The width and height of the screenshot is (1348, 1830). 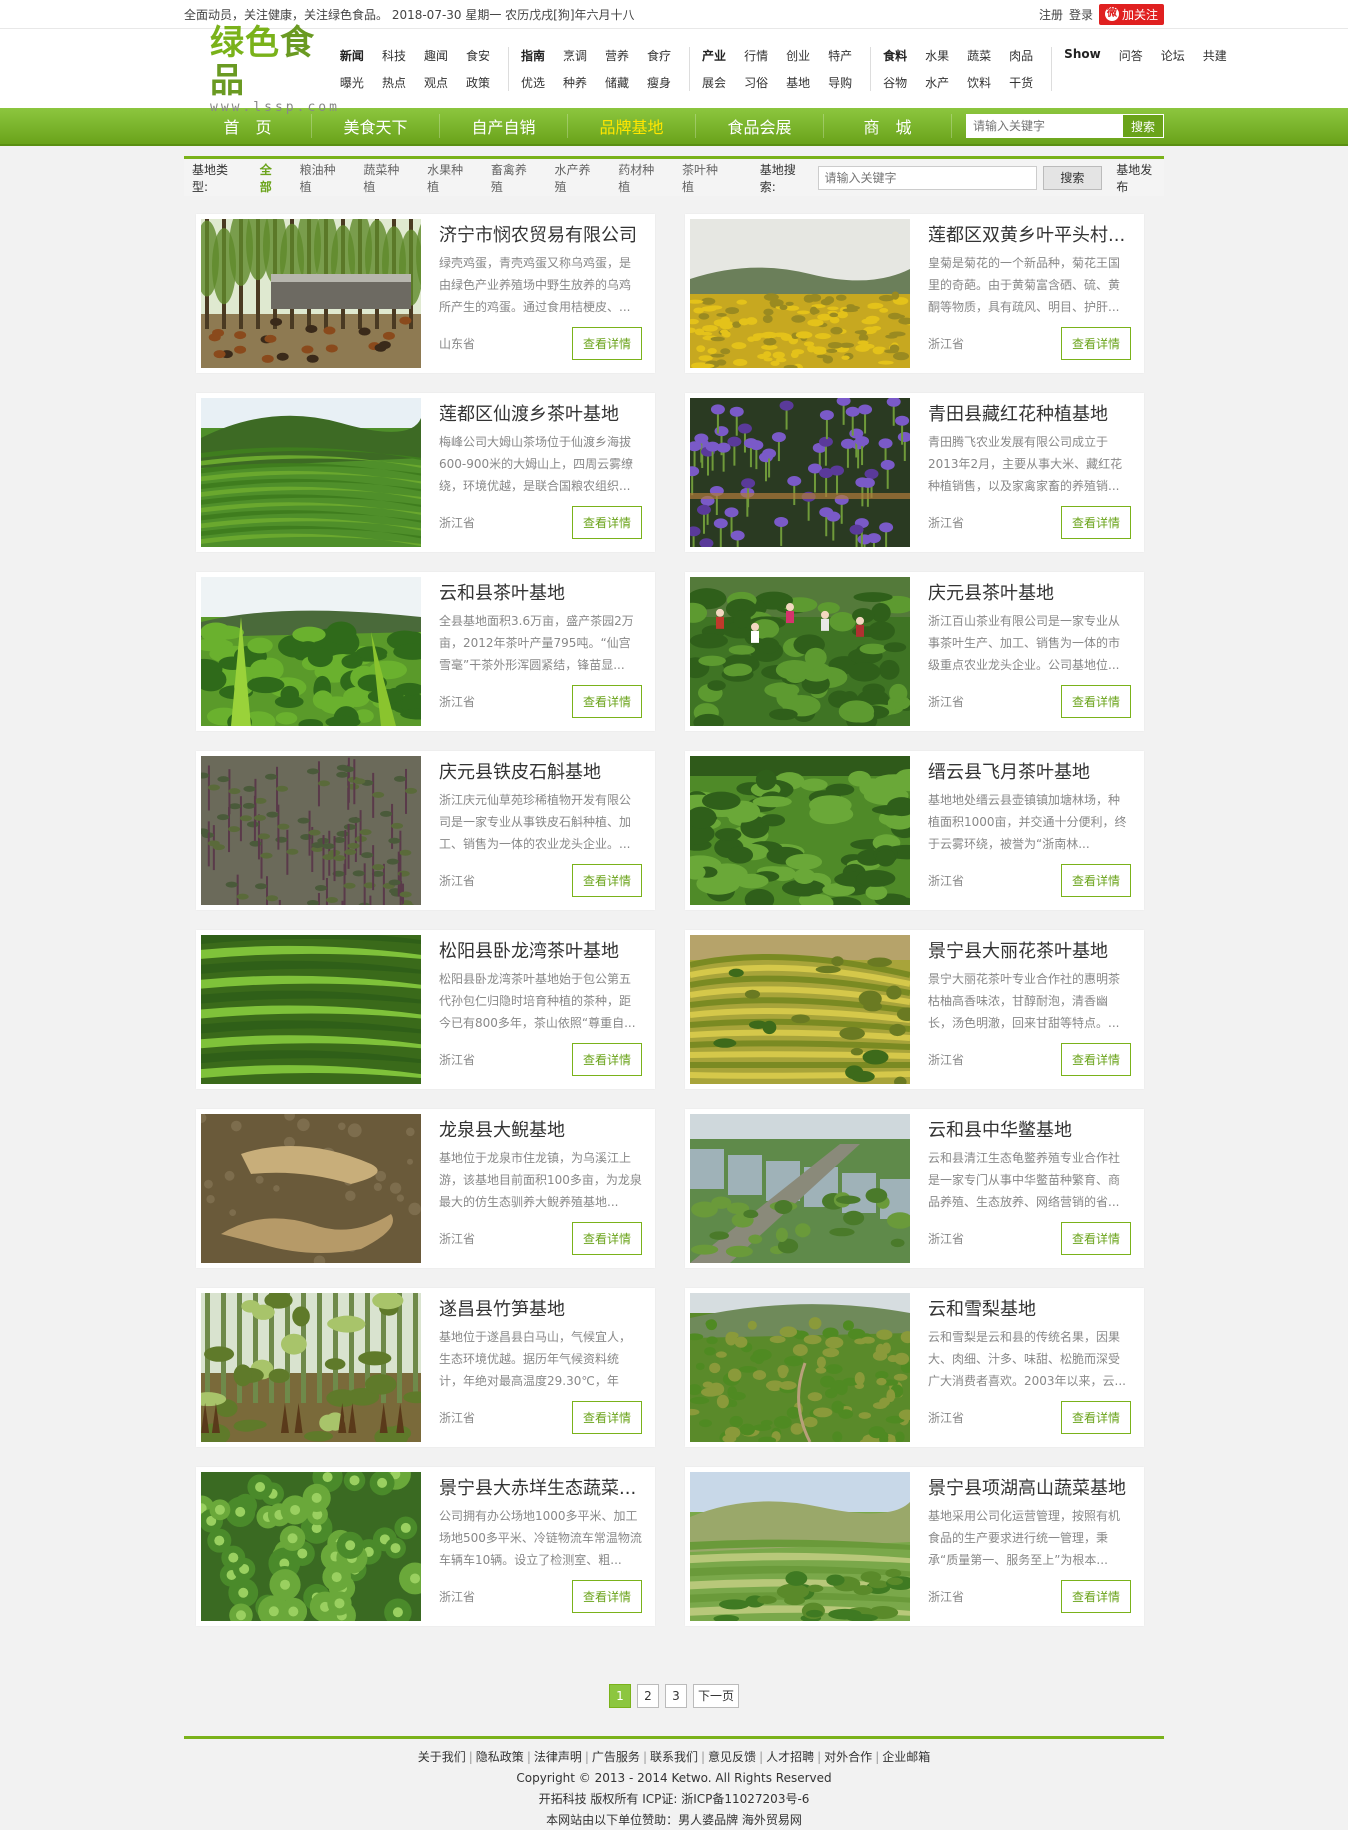 I want to click on footer-link: 隐私政策, so click(x=500, y=1757).